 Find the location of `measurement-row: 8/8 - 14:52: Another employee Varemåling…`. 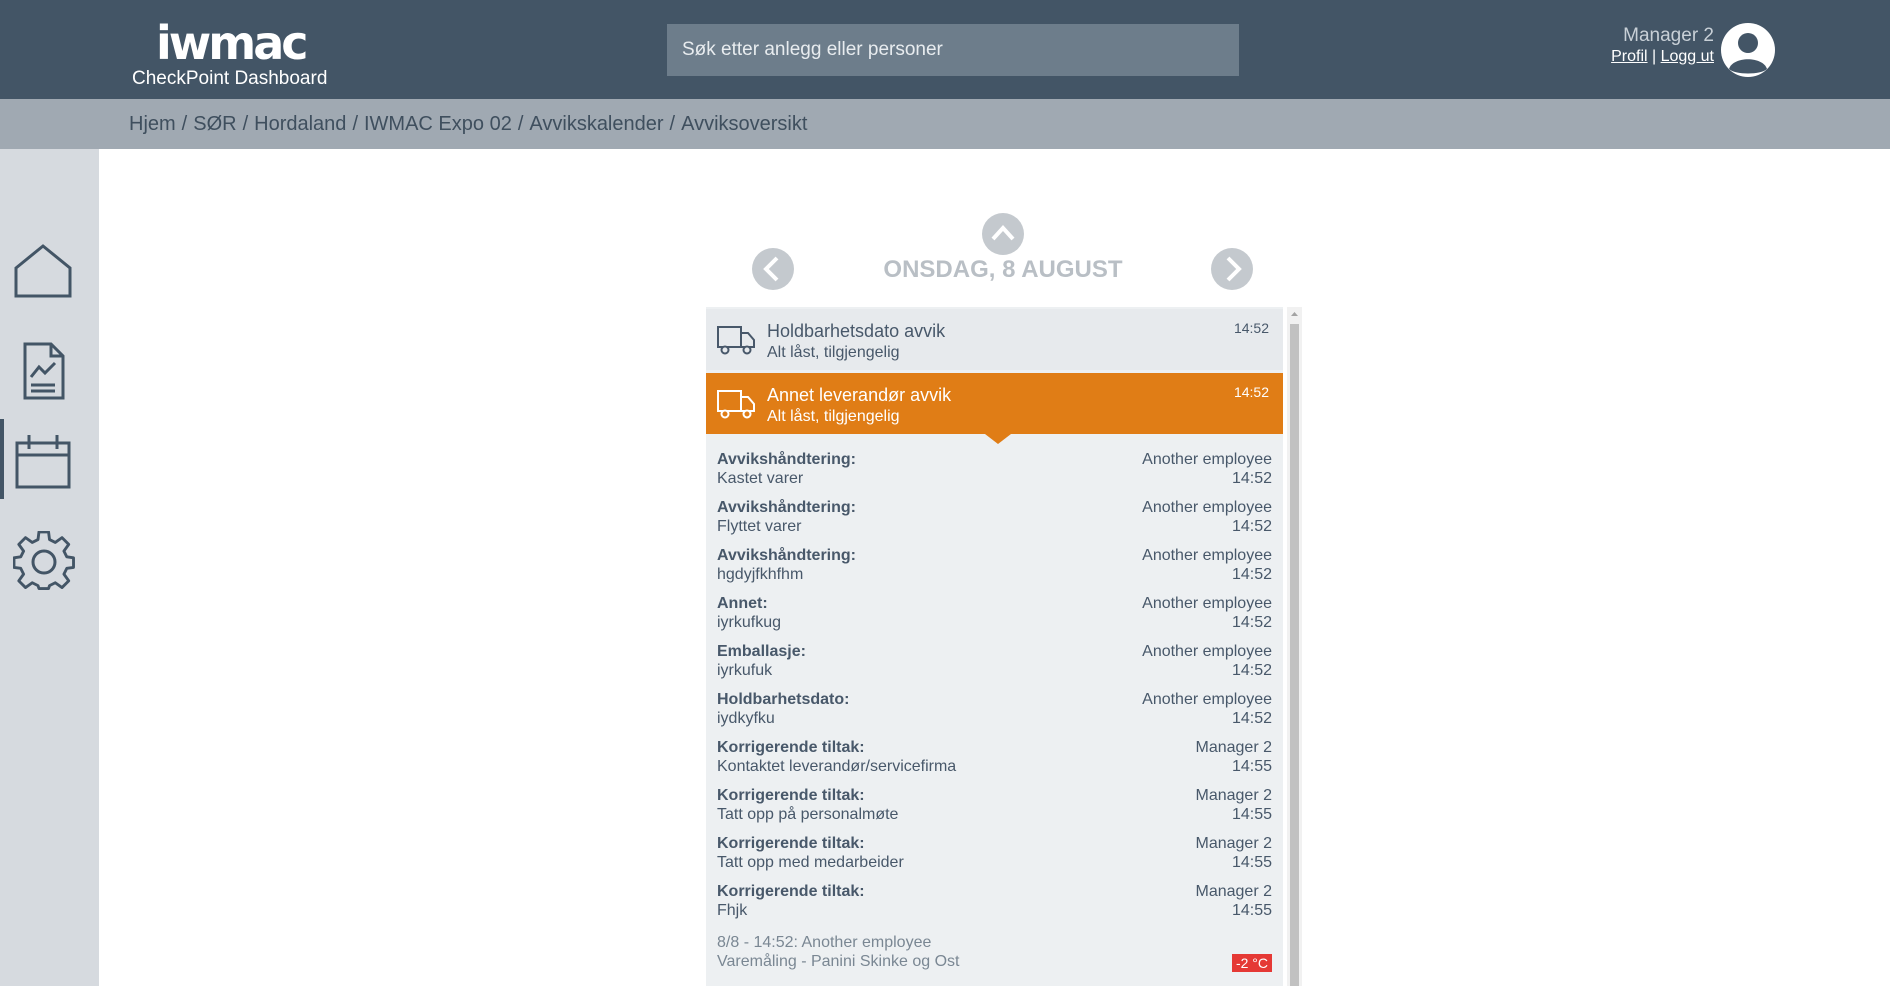

measurement-row: 8/8 - 14:52: Another employee Varemåling… is located at coordinates (994, 955).